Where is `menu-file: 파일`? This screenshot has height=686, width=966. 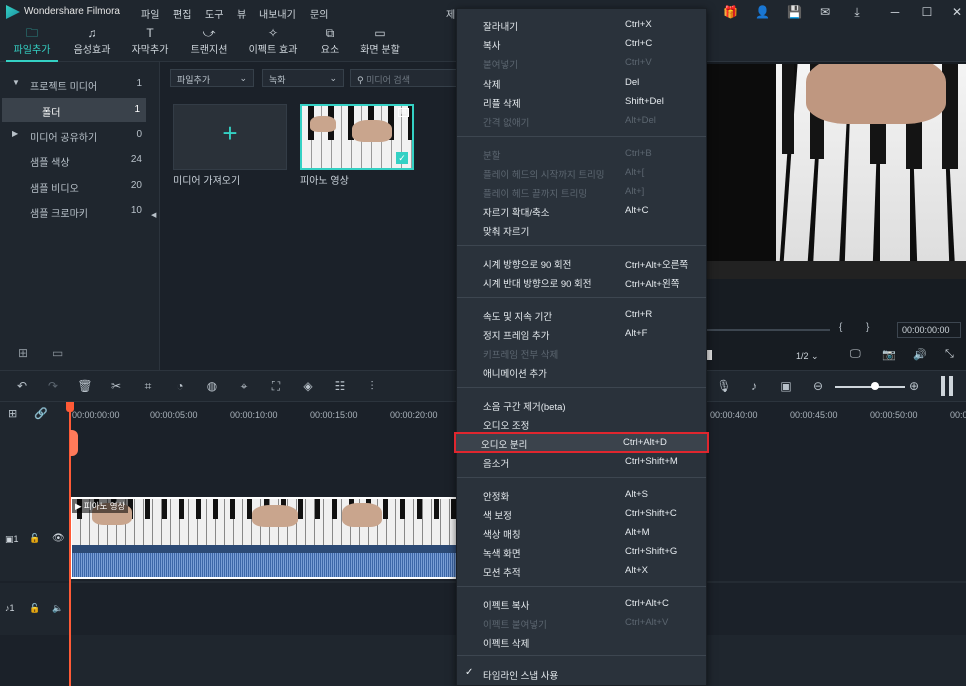 menu-file: 파일 is located at coordinates (150, 13).